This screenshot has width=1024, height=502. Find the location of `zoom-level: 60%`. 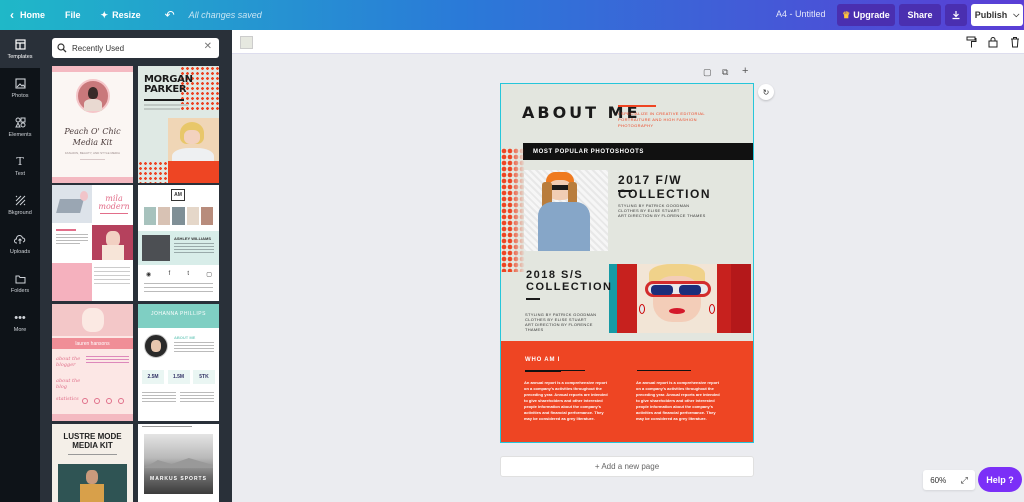

zoom-level: 60% is located at coordinates (938, 480).